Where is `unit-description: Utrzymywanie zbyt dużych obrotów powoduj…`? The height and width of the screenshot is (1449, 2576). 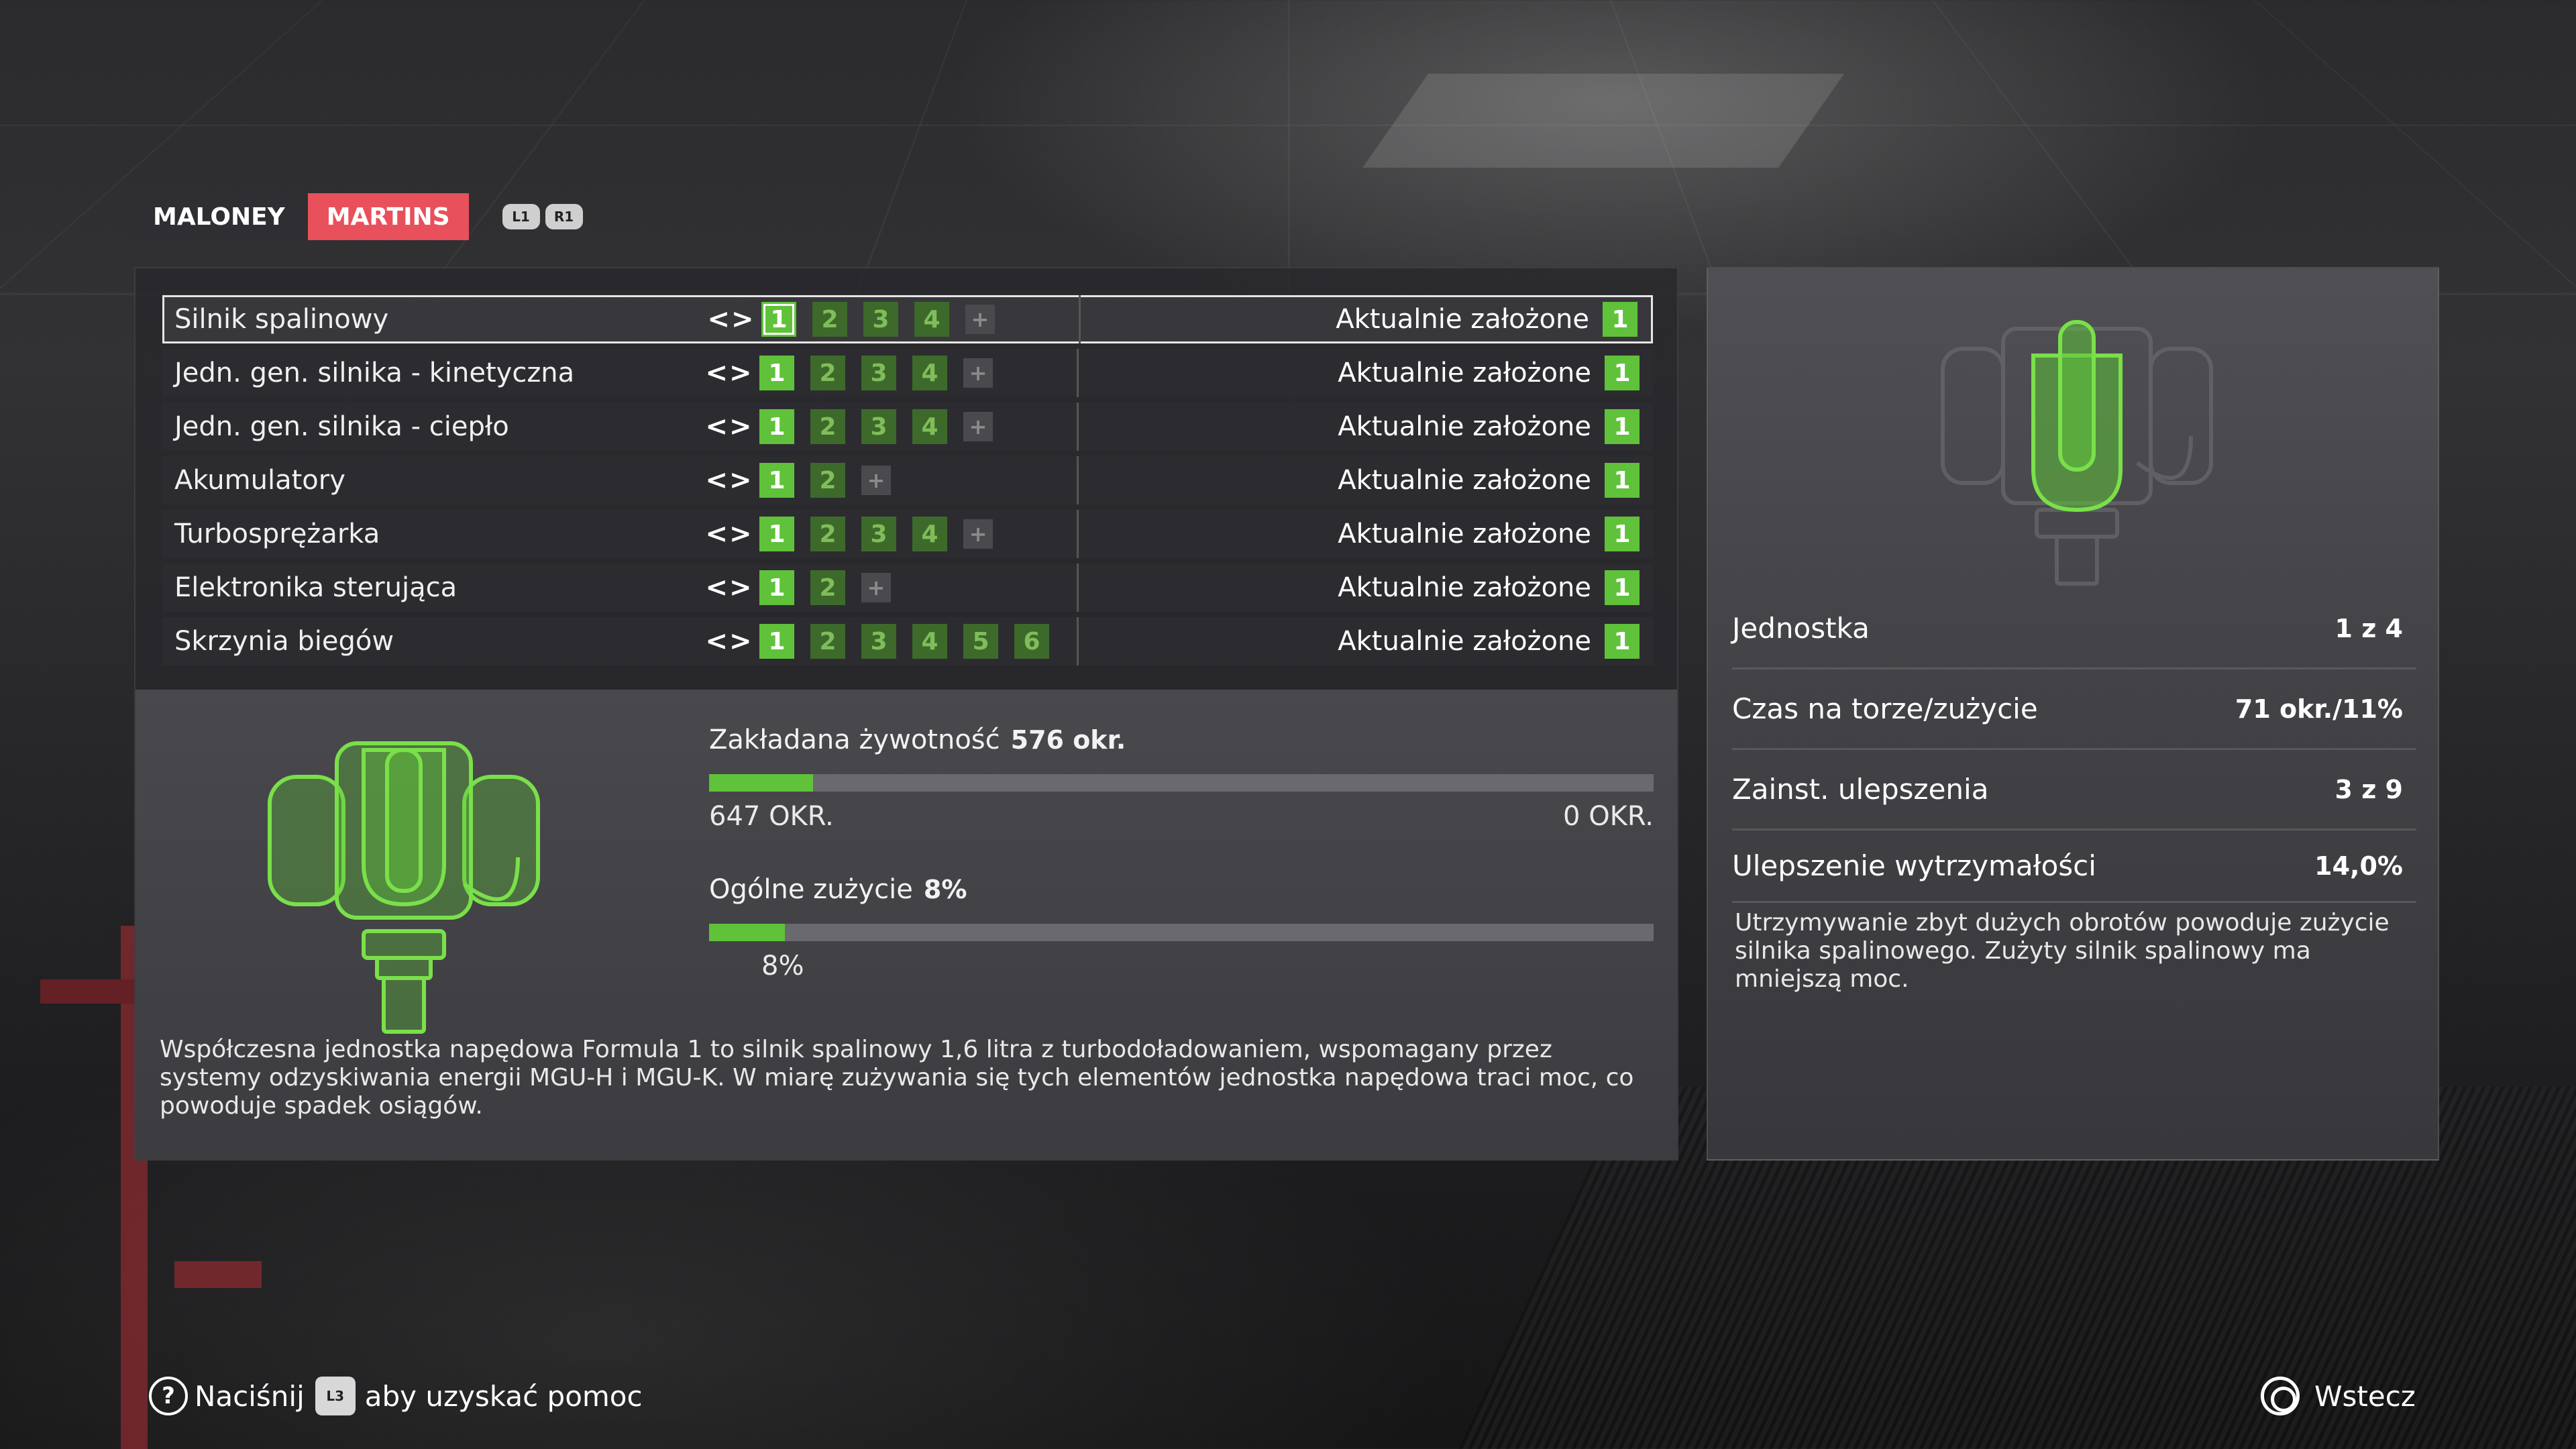 unit-description: Utrzymywanie zbyt dużych obrotów powoduj… is located at coordinates (2062, 951).